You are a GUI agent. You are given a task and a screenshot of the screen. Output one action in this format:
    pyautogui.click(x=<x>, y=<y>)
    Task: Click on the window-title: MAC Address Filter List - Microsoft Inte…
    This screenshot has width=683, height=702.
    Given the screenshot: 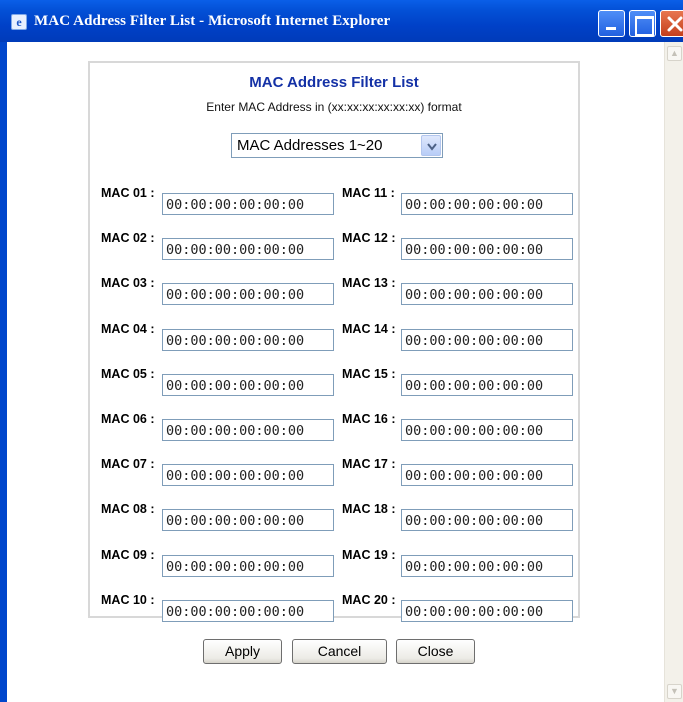 What is the action you would take?
    pyautogui.click(x=212, y=21)
    